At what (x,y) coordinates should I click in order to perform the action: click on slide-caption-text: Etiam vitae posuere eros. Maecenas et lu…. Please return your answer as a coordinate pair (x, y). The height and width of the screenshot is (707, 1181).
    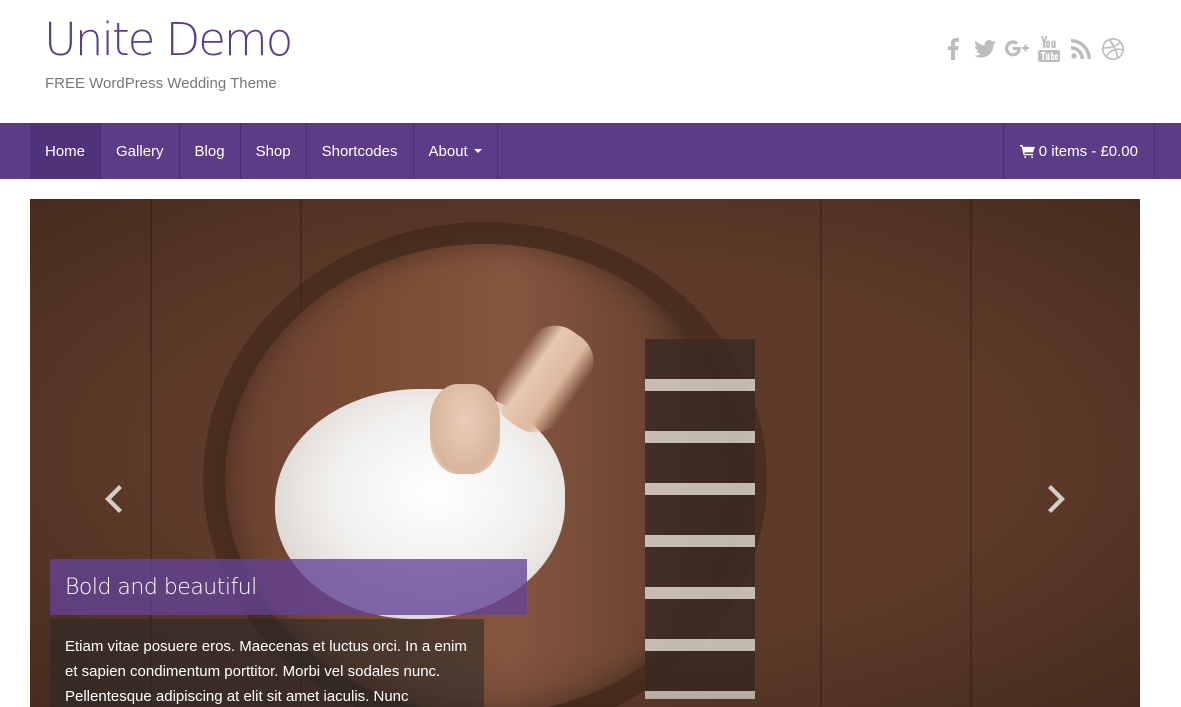
    Looking at the image, I should click on (266, 671).